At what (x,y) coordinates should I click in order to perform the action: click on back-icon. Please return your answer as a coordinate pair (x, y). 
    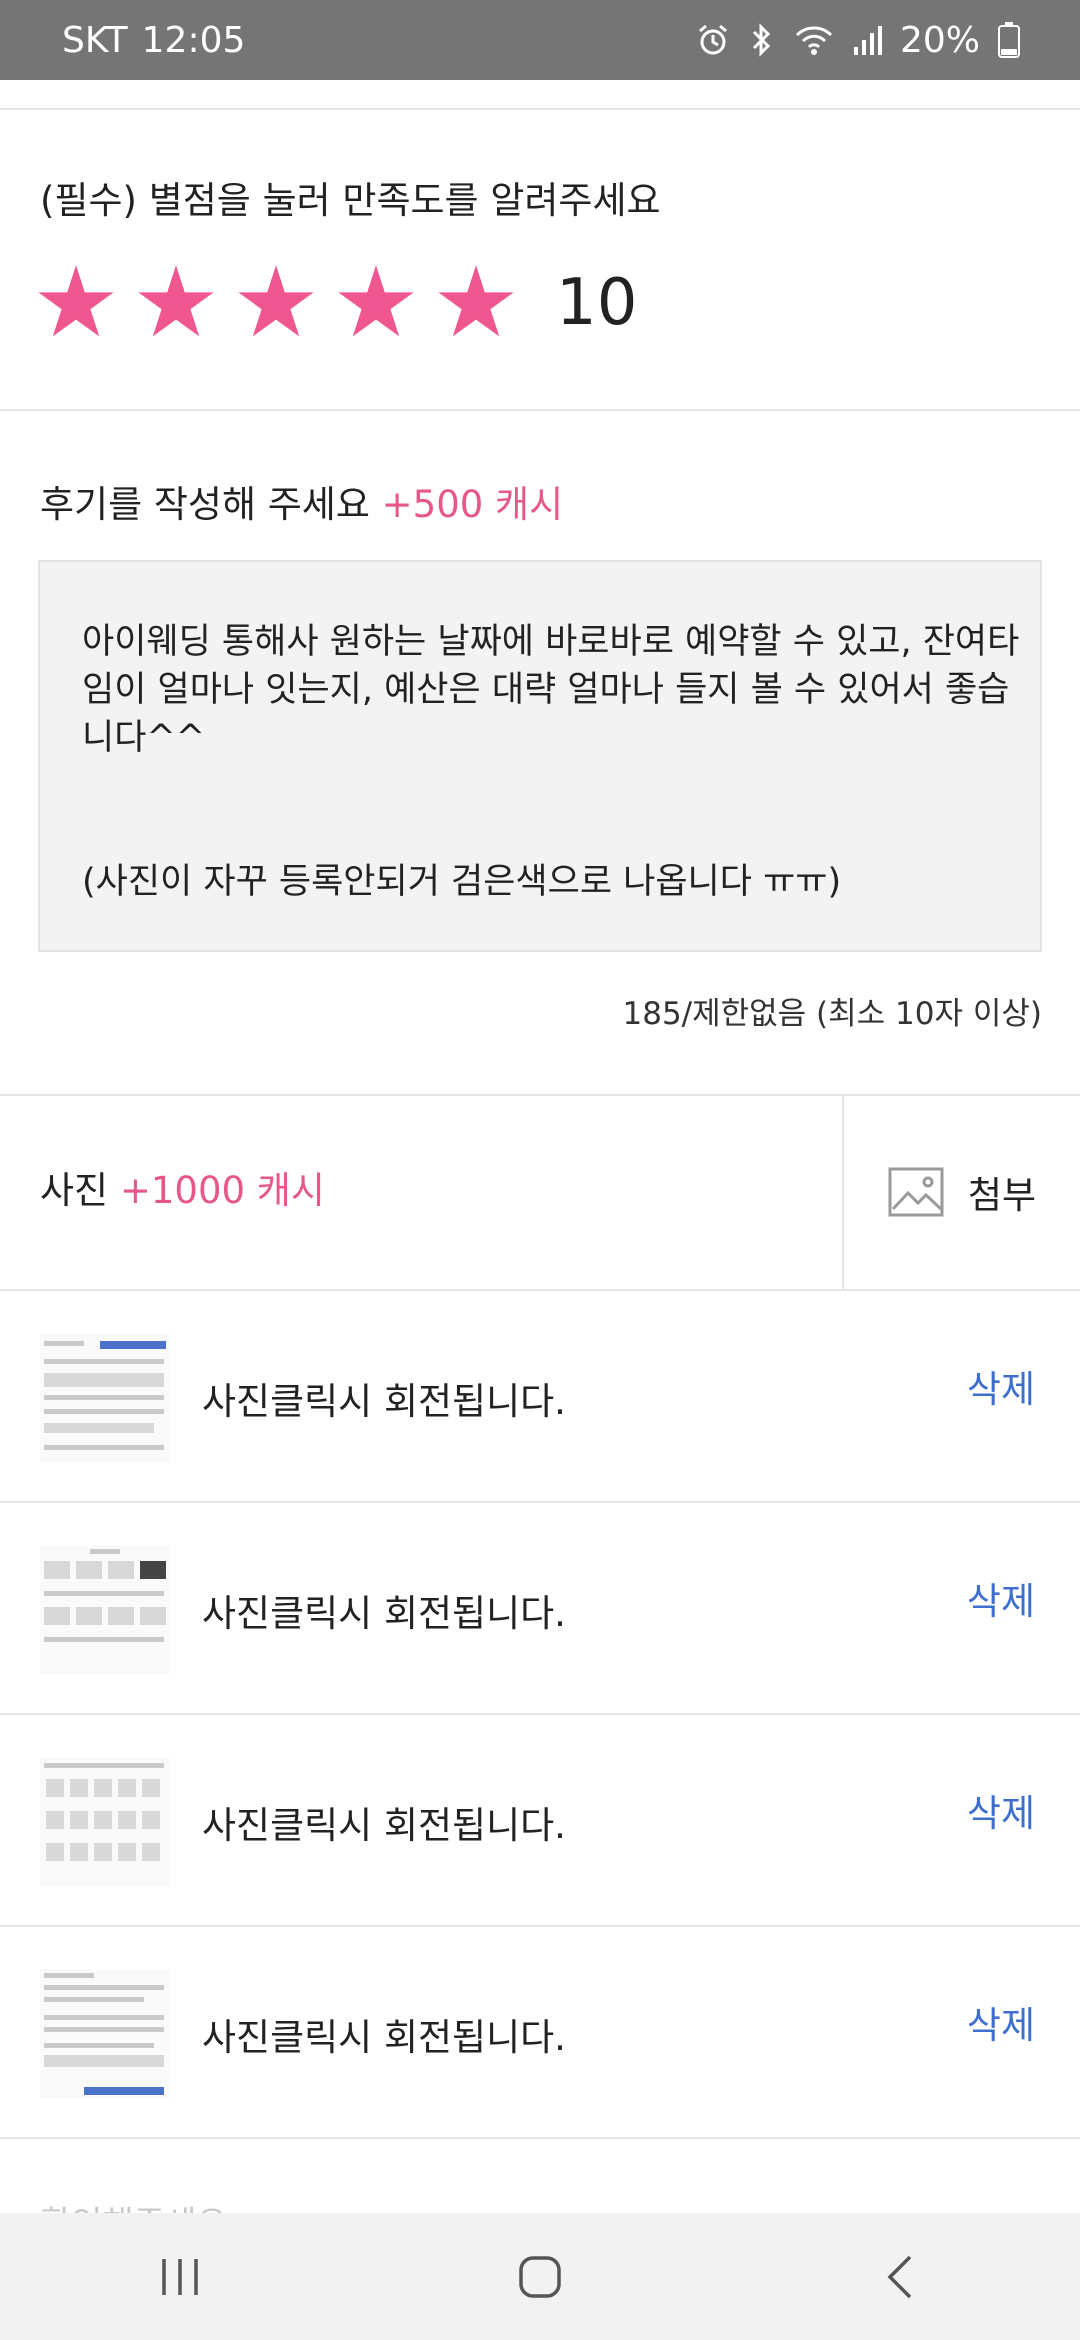
    Looking at the image, I should click on (899, 2276).